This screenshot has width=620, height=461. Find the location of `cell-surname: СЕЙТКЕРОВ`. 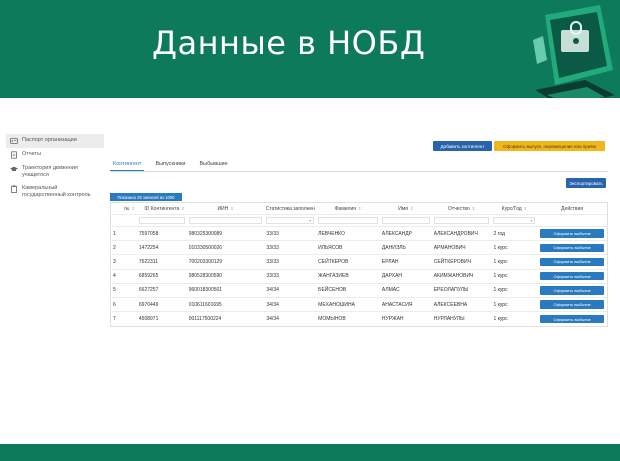

cell-surname: СЕЙТКЕРОВ is located at coordinates (333, 261).